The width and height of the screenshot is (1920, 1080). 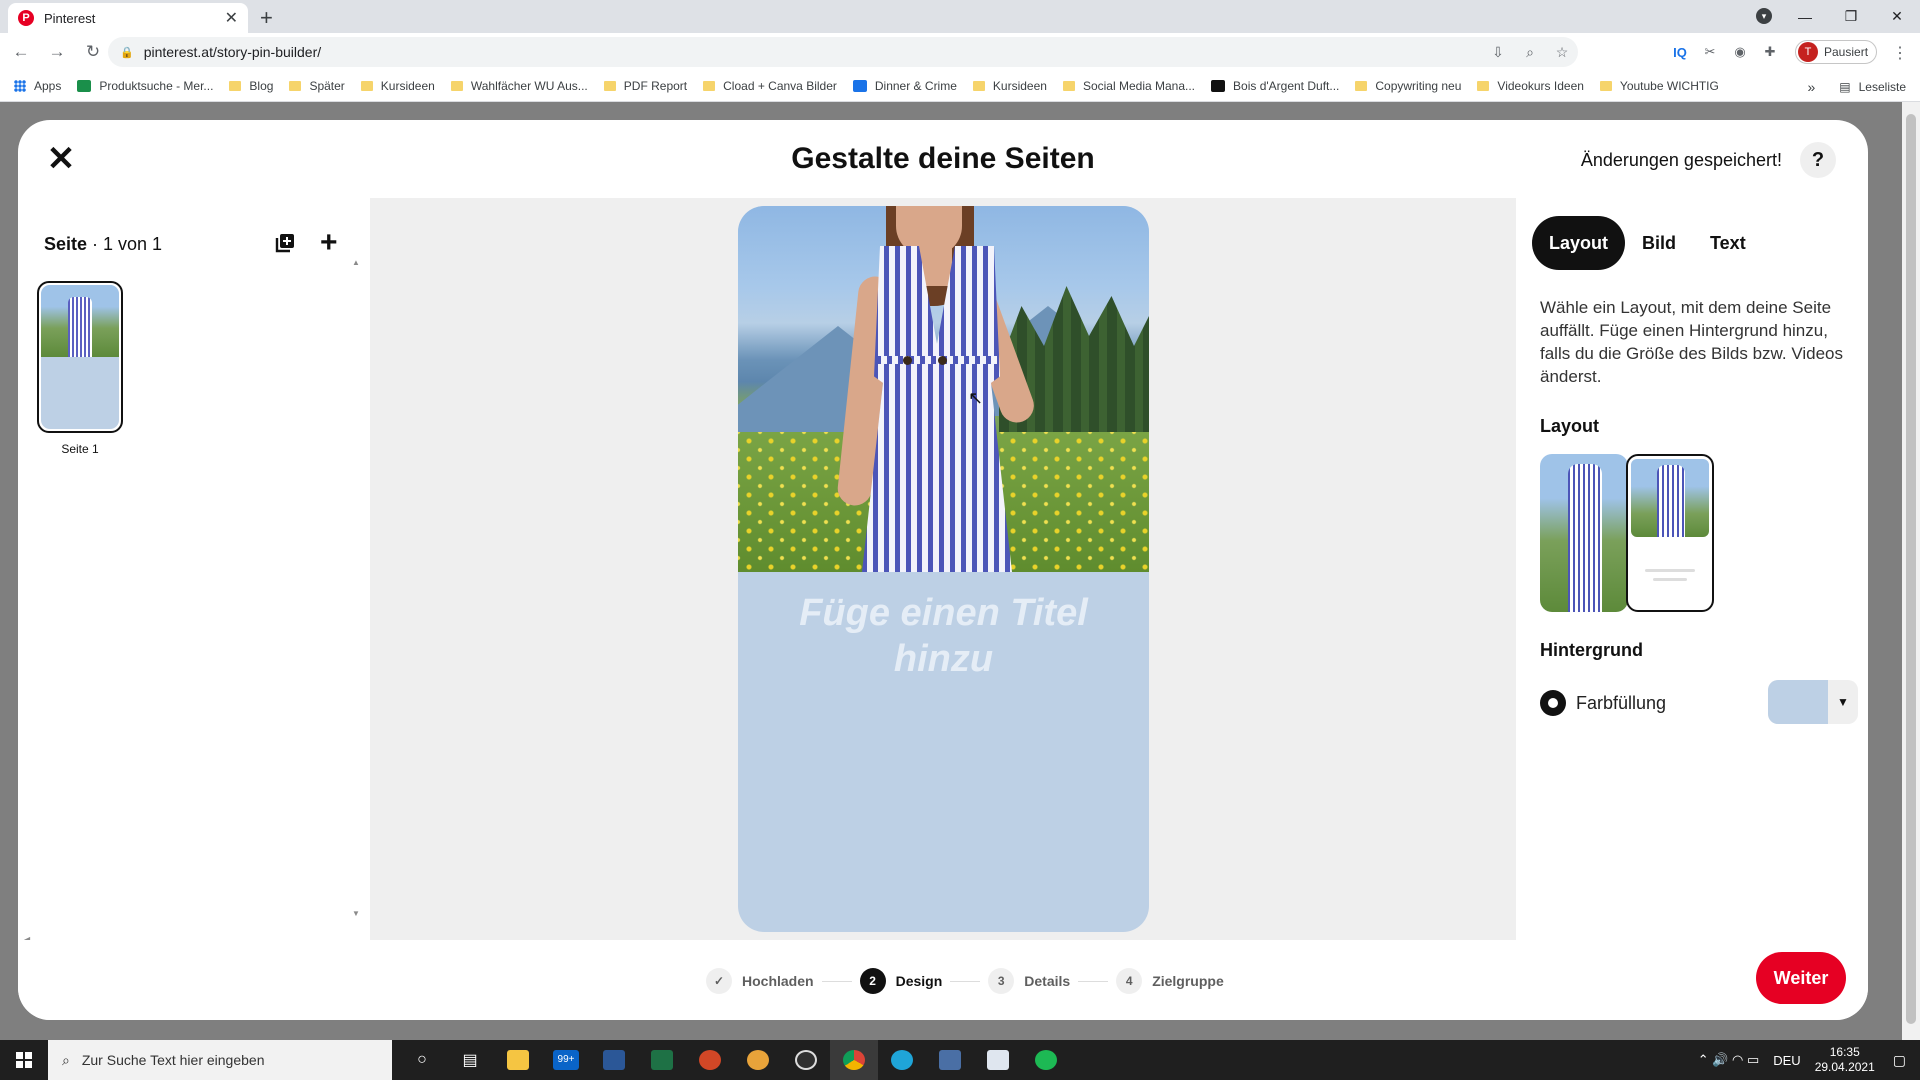 I want to click on tab-text: Text, so click(x=1728, y=243).